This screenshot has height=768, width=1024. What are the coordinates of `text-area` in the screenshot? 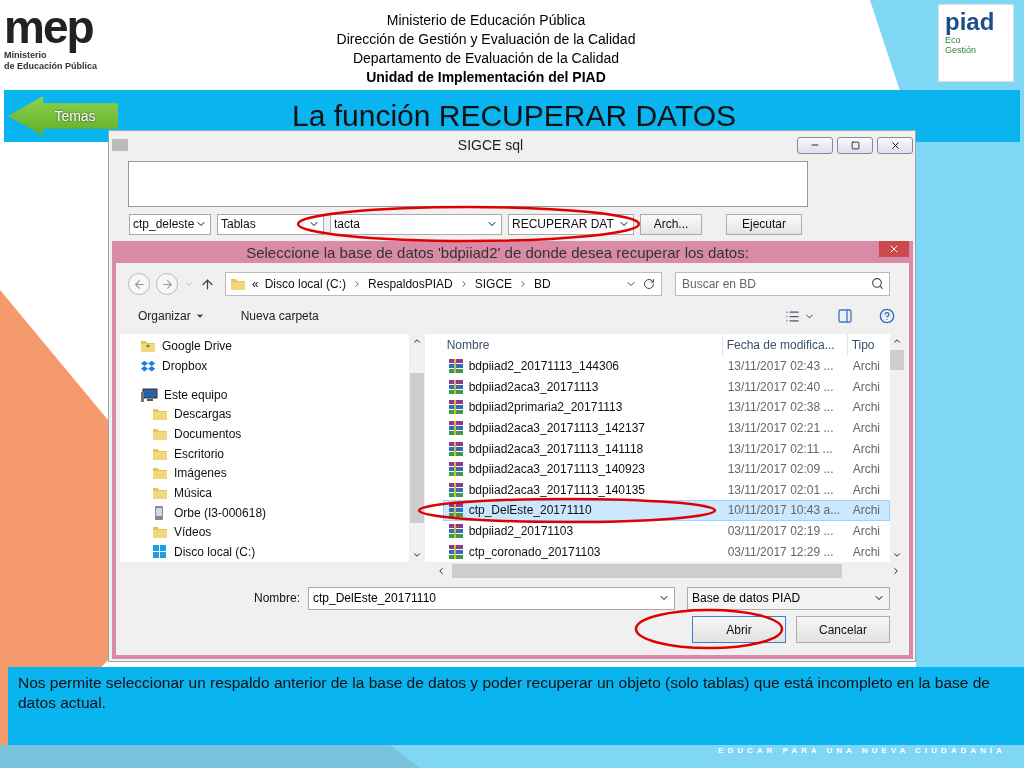 It's located at (468, 184).